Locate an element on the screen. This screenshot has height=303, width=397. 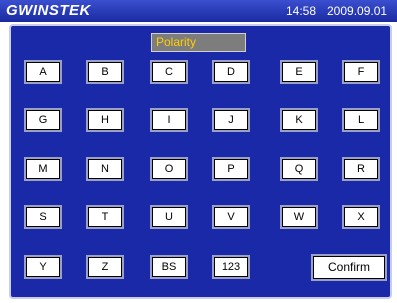
key-r: R is located at coordinates (361, 169).